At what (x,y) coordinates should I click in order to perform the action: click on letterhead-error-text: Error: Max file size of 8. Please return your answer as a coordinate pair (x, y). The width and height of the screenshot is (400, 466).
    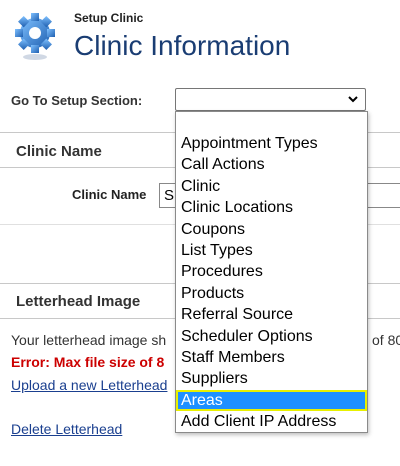
    Looking at the image, I should click on (88, 362).